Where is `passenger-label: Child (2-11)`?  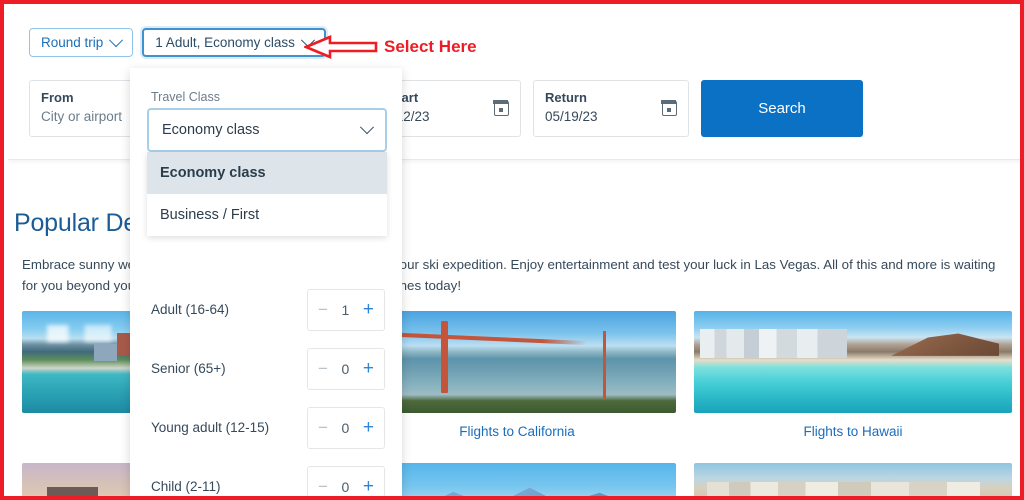
passenger-label: Child (2-11) is located at coordinates (186, 486).